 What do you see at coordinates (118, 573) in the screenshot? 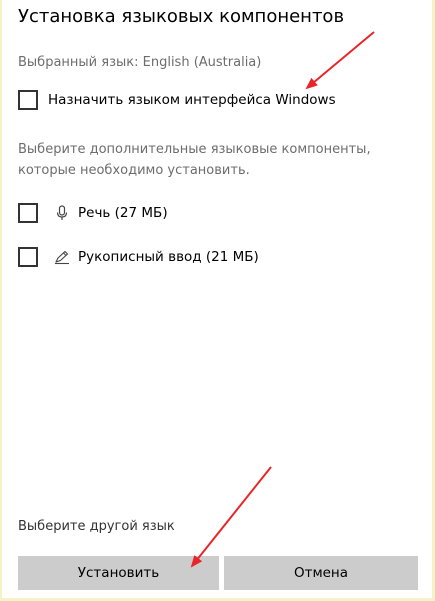
I see `install-button: Установить` at bounding box center [118, 573].